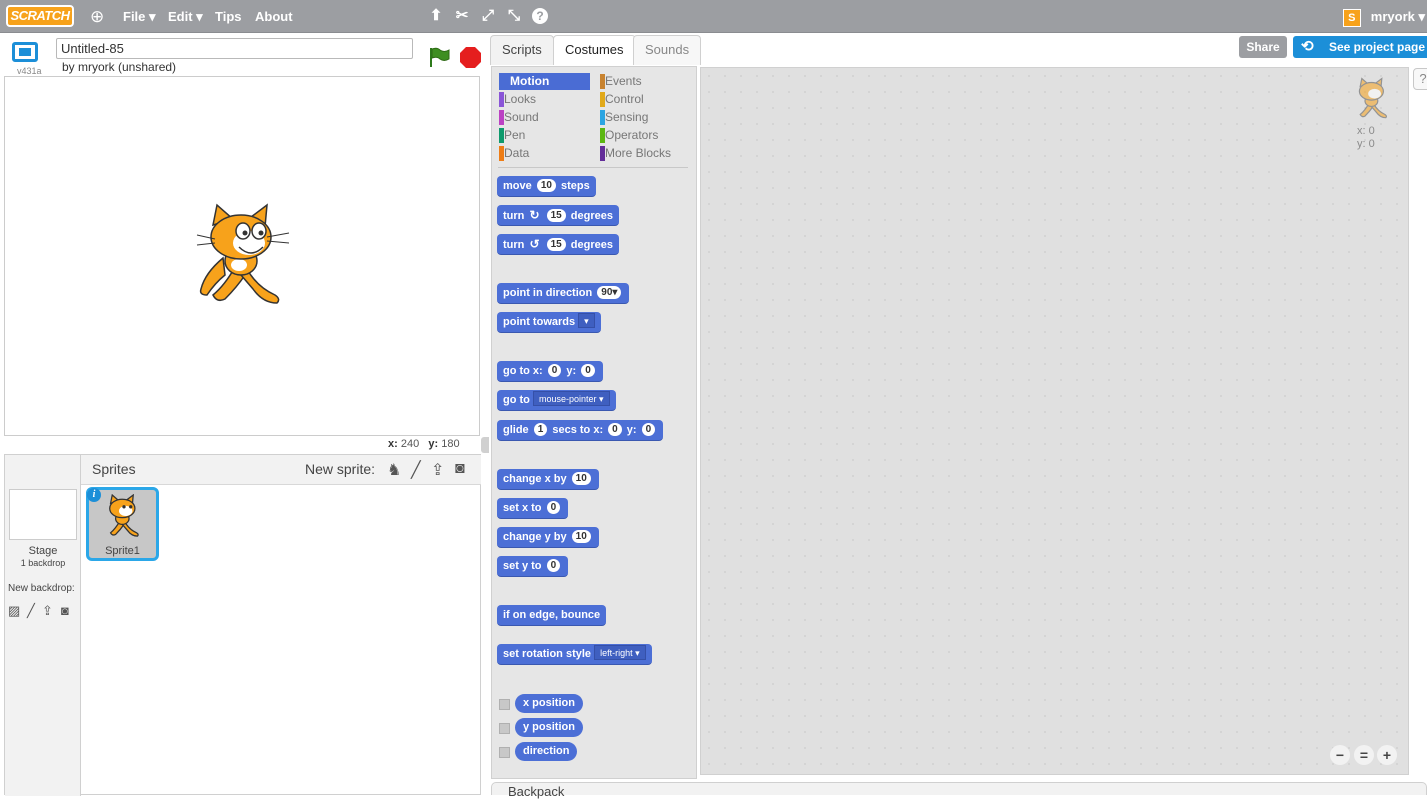 Image resolution: width=1427 pixels, height=799 pixels. I want to click on menu-file: File ▾, so click(139, 16).